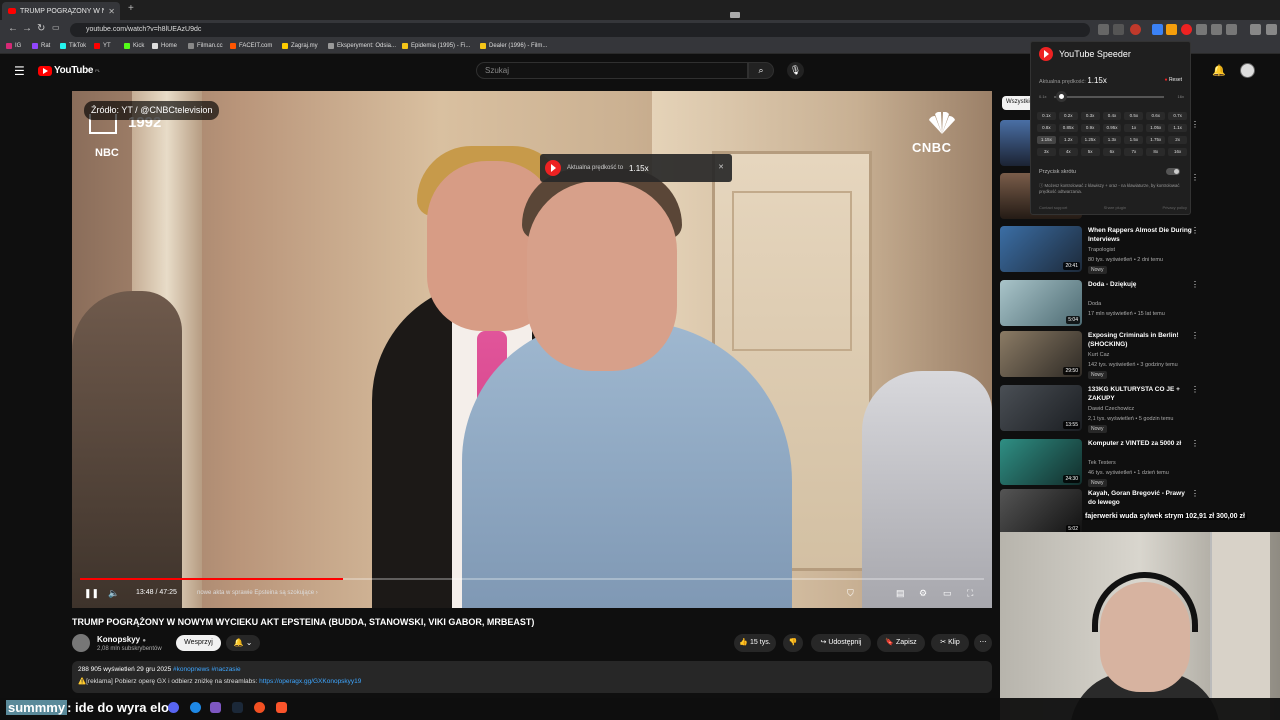 This screenshot has height=720, width=1280. Describe the element at coordinates (970, 593) in the screenshot. I see `fullscreen-icon: ⛶` at that location.